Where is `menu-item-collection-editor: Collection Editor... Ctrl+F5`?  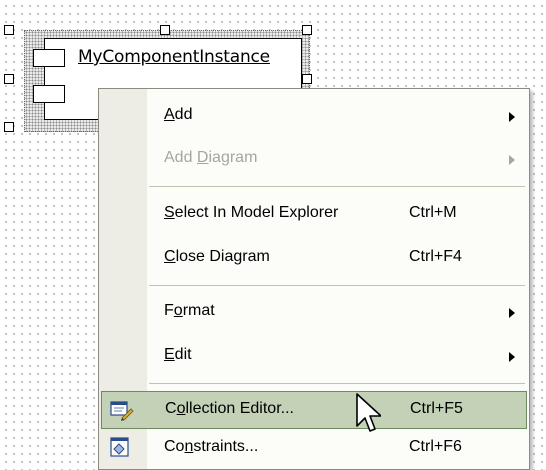 menu-item-collection-editor: Collection Editor... Ctrl+F5 is located at coordinates (314, 410).